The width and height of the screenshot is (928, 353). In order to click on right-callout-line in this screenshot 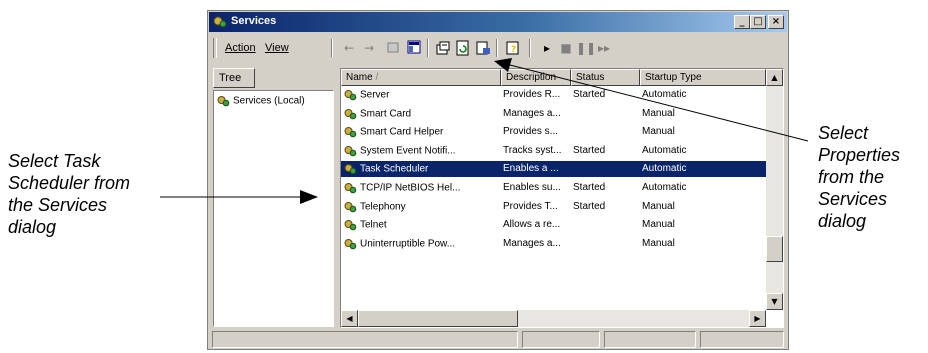, I will do `click(659, 103)`.